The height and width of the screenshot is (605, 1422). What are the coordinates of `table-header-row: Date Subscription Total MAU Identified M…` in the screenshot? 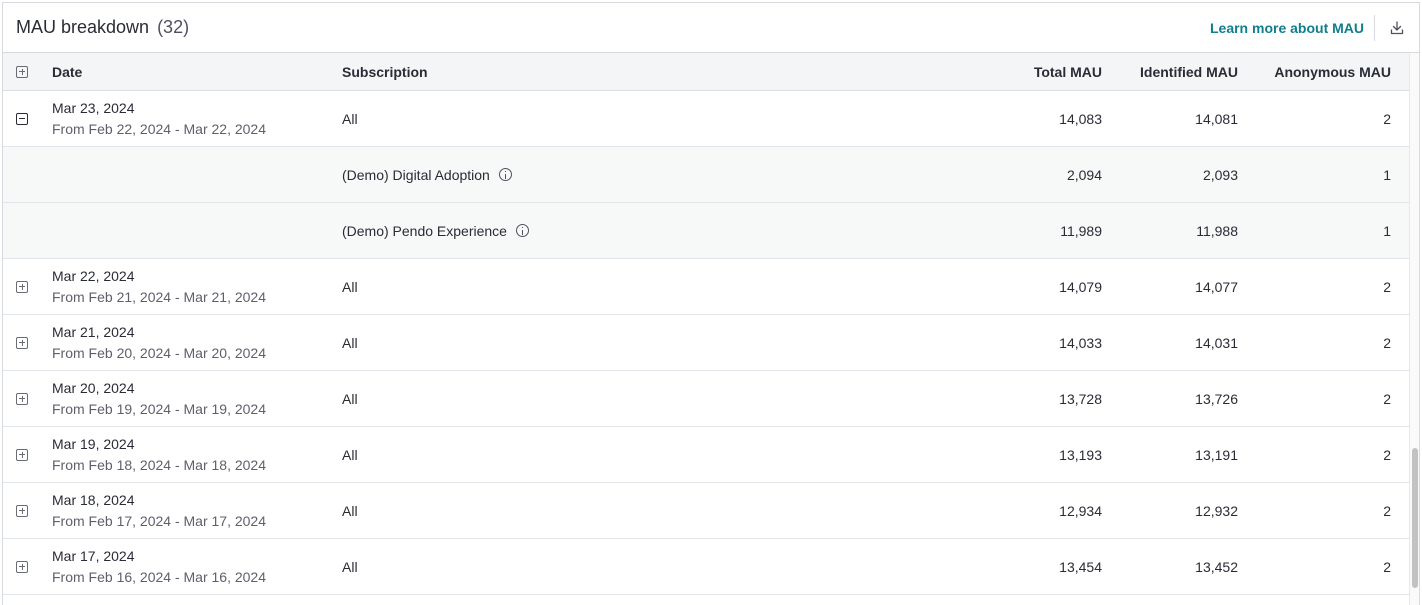 It's located at (707, 72).